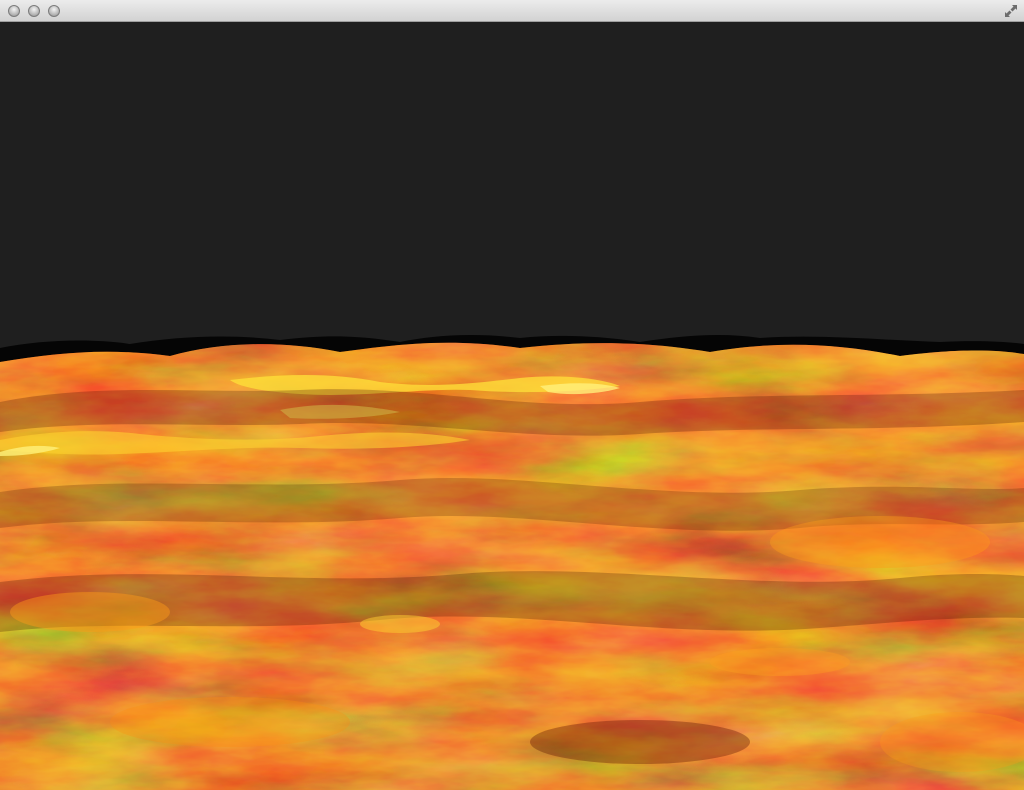  Describe the element at coordinates (512, 11) in the screenshot. I see `title-bar` at that location.